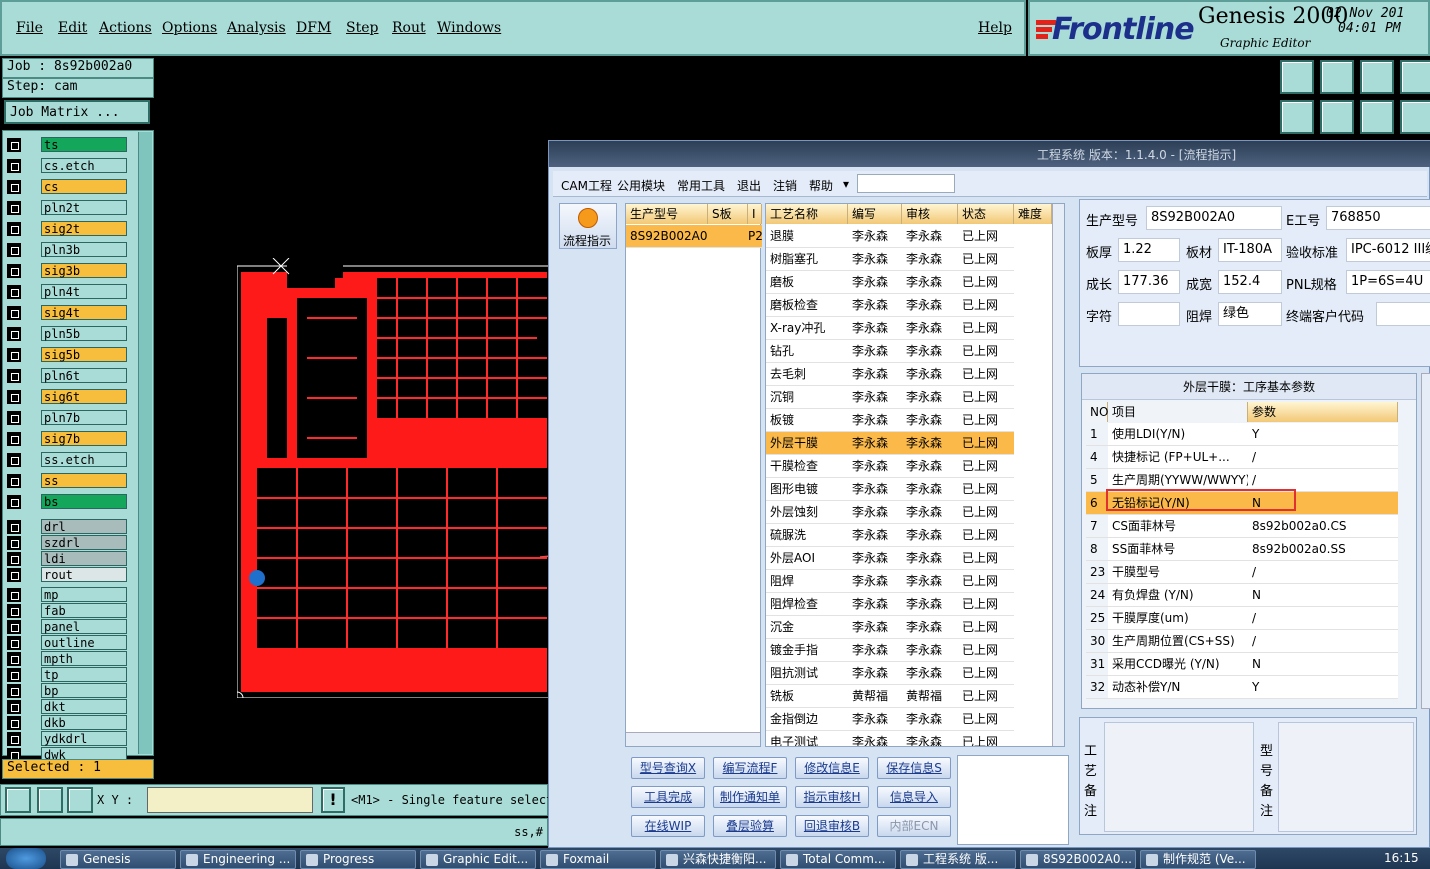 The height and width of the screenshot is (869, 1430). What do you see at coordinates (807, 305) in the screenshot?
I see `process-cell: 磨板检查` at bounding box center [807, 305].